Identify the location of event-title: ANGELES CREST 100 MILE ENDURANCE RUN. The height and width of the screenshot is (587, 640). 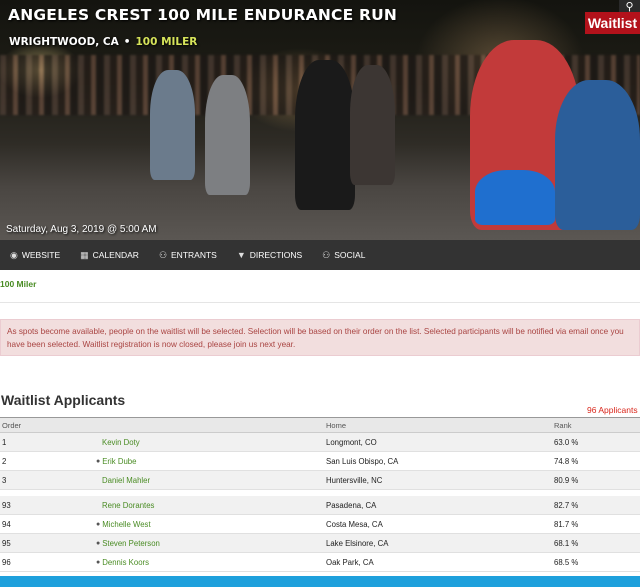
(203, 15).